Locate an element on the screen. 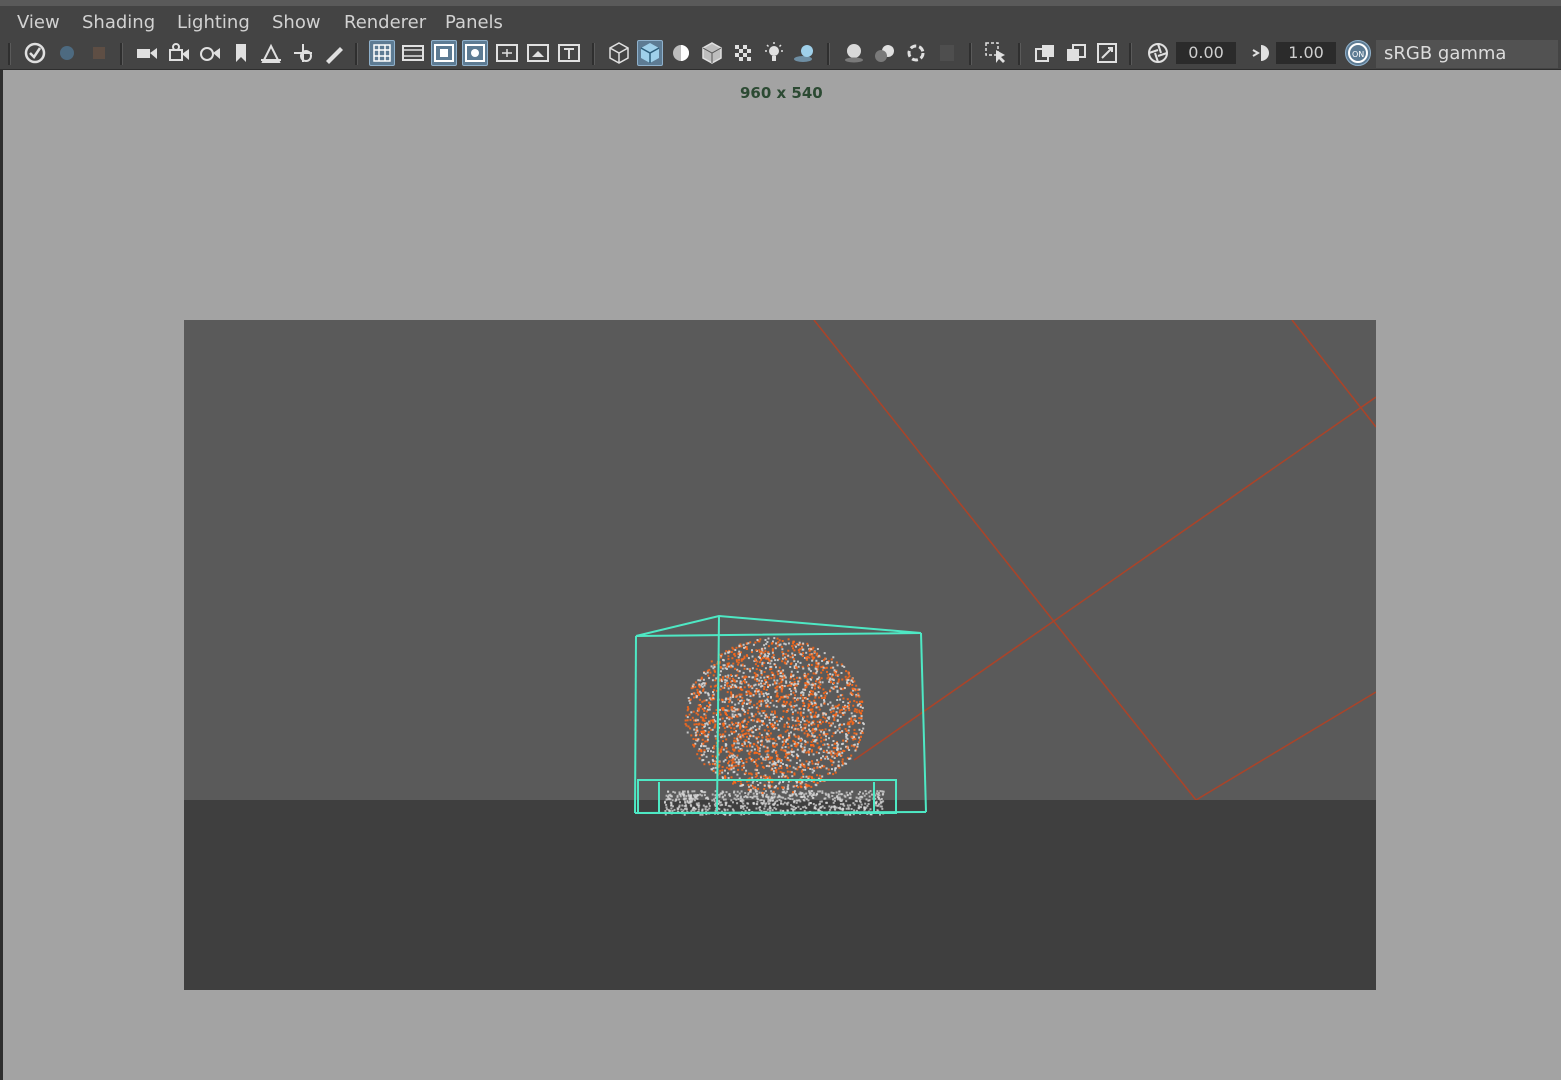  wireframe-icon is located at coordinates (619, 53).